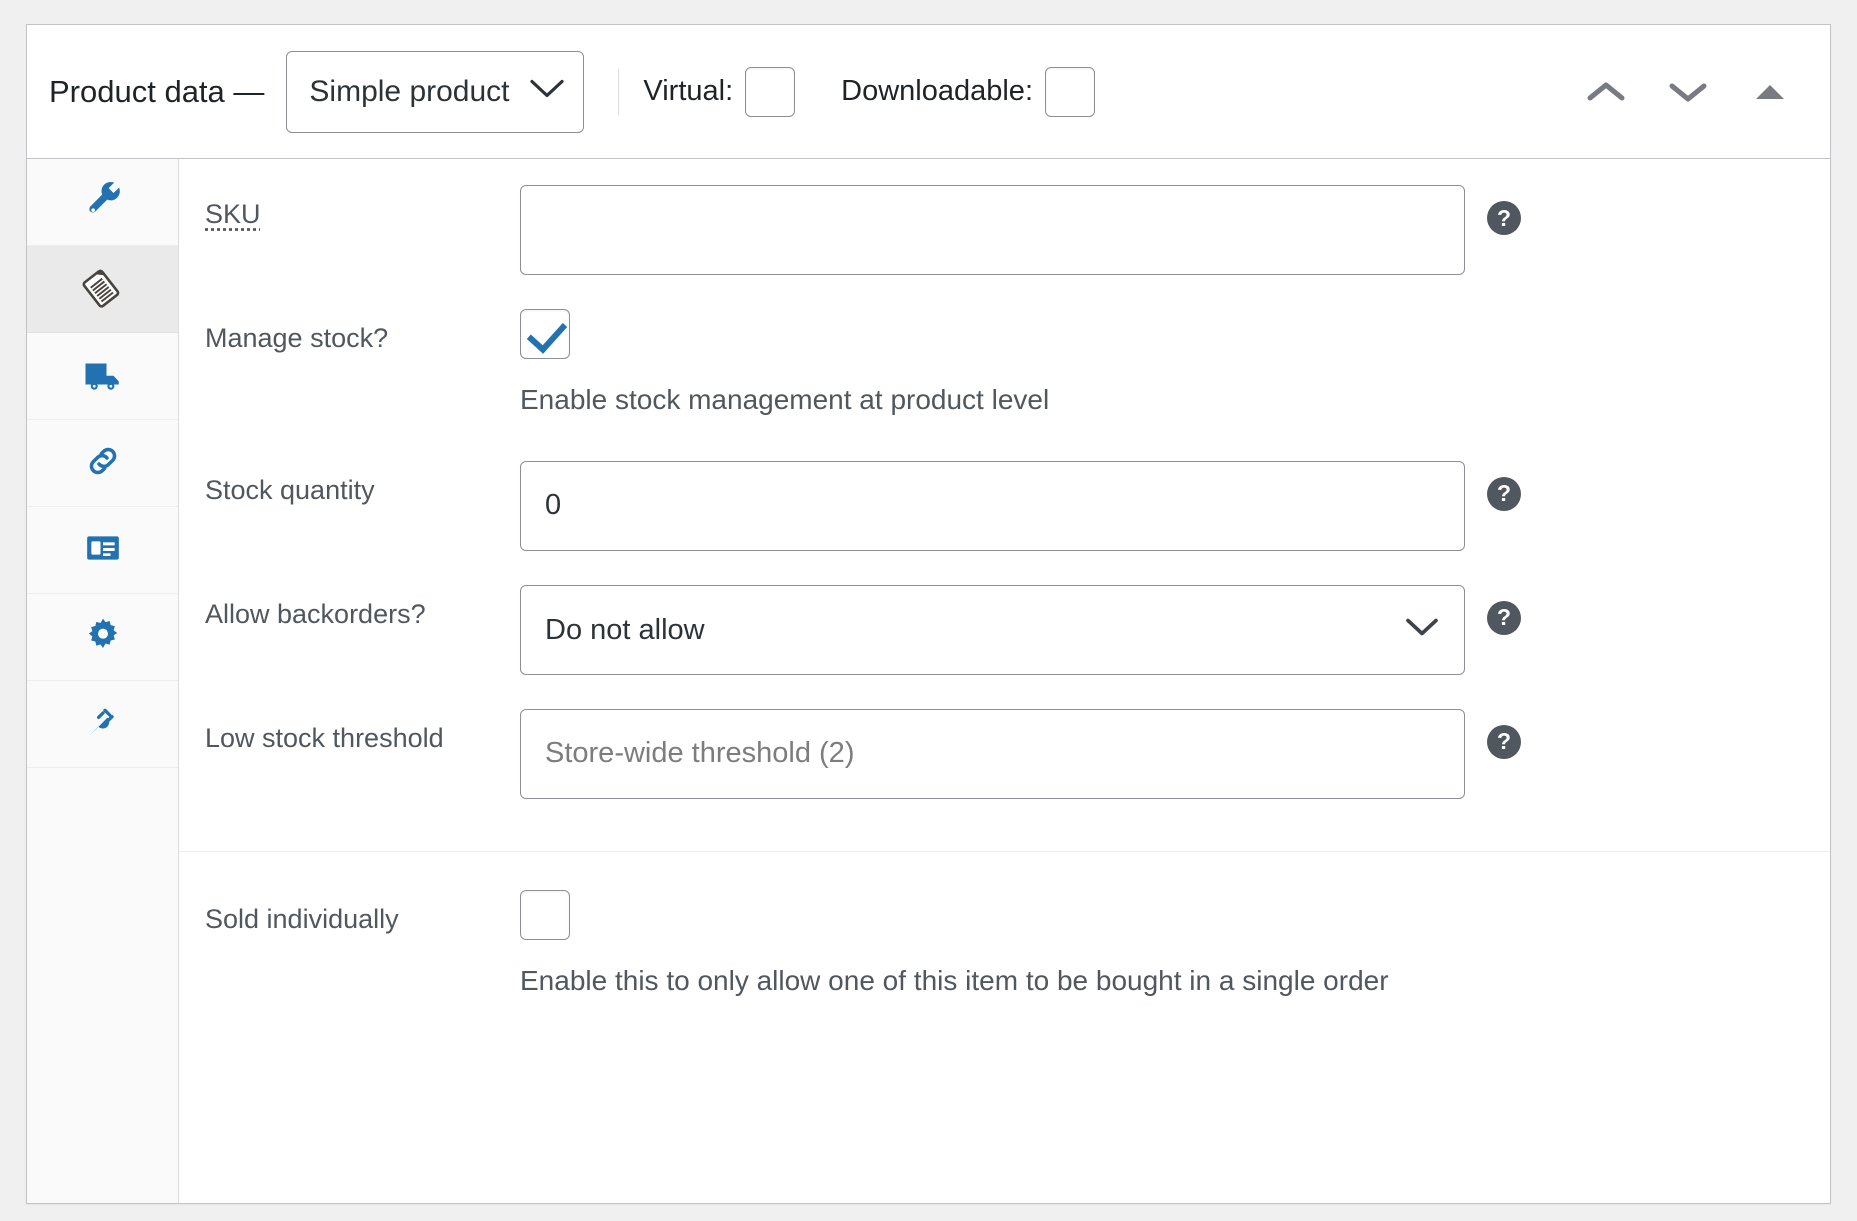 The height and width of the screenshot is (1221, 1857). I want to click on backorders-select: Do not allow, so click(992, 629).